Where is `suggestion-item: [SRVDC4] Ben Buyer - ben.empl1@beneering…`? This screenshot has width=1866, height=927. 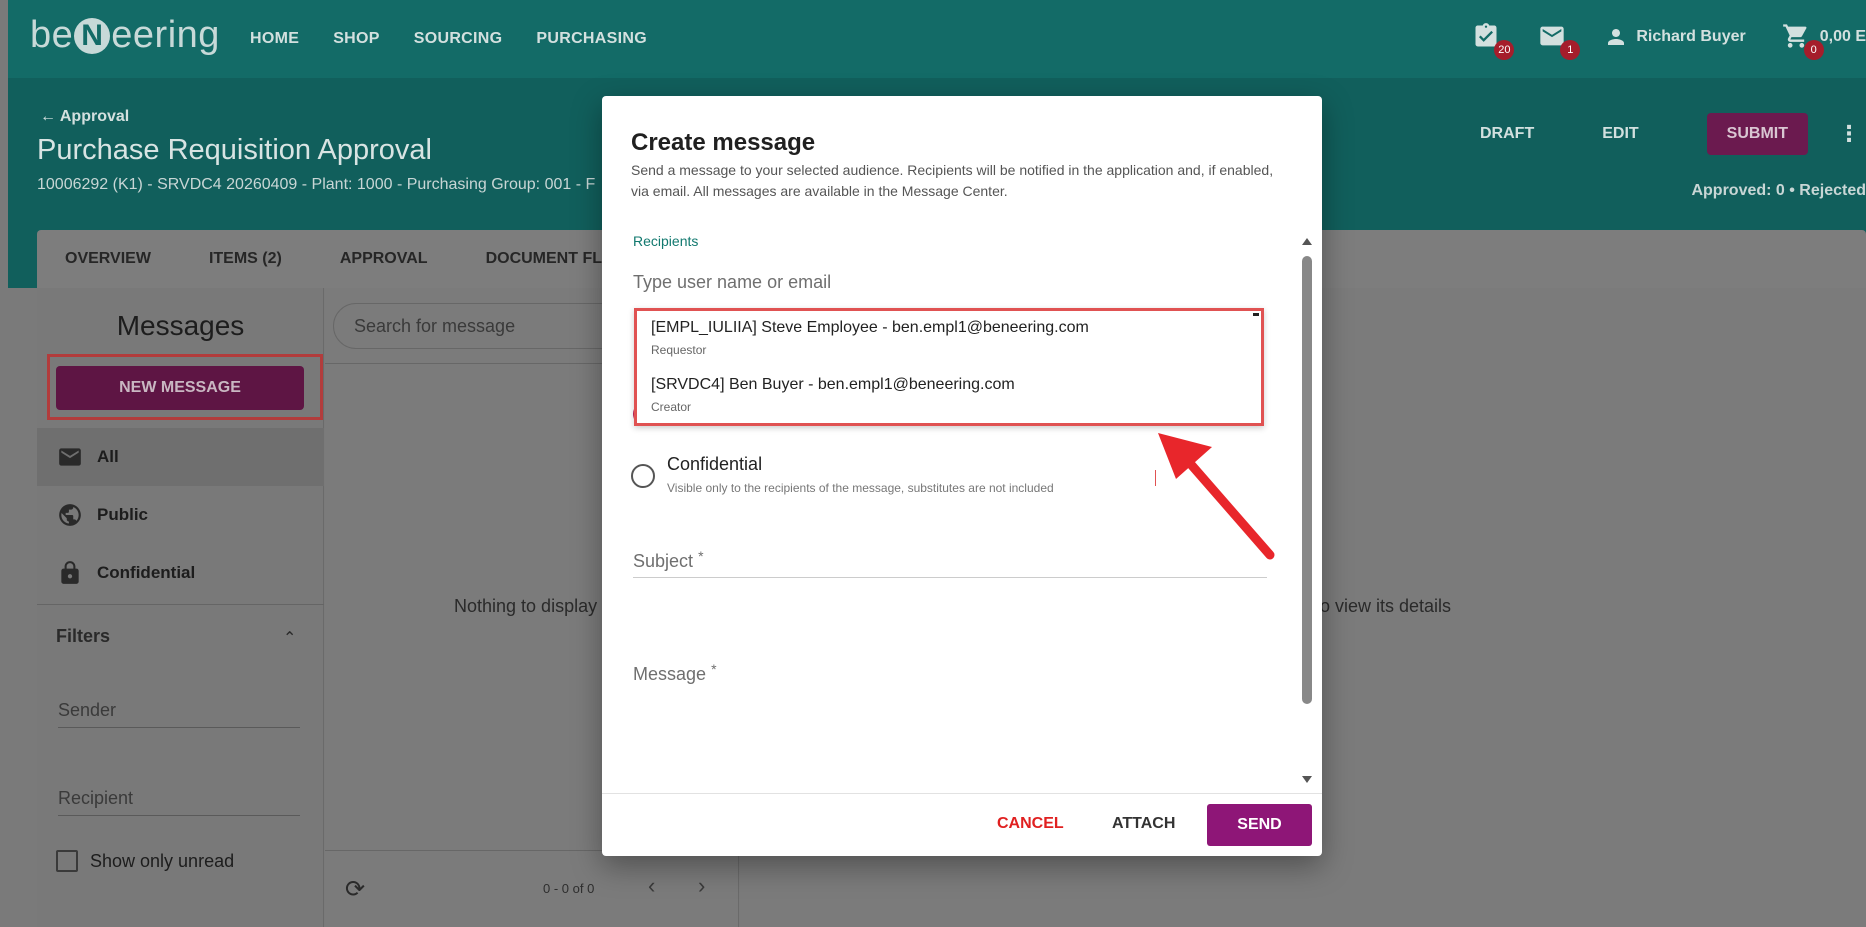 suggestion-item: [SRVDC4] Ben Buyer - ben.empl1@beneering… is located at coordinates (833, 395).